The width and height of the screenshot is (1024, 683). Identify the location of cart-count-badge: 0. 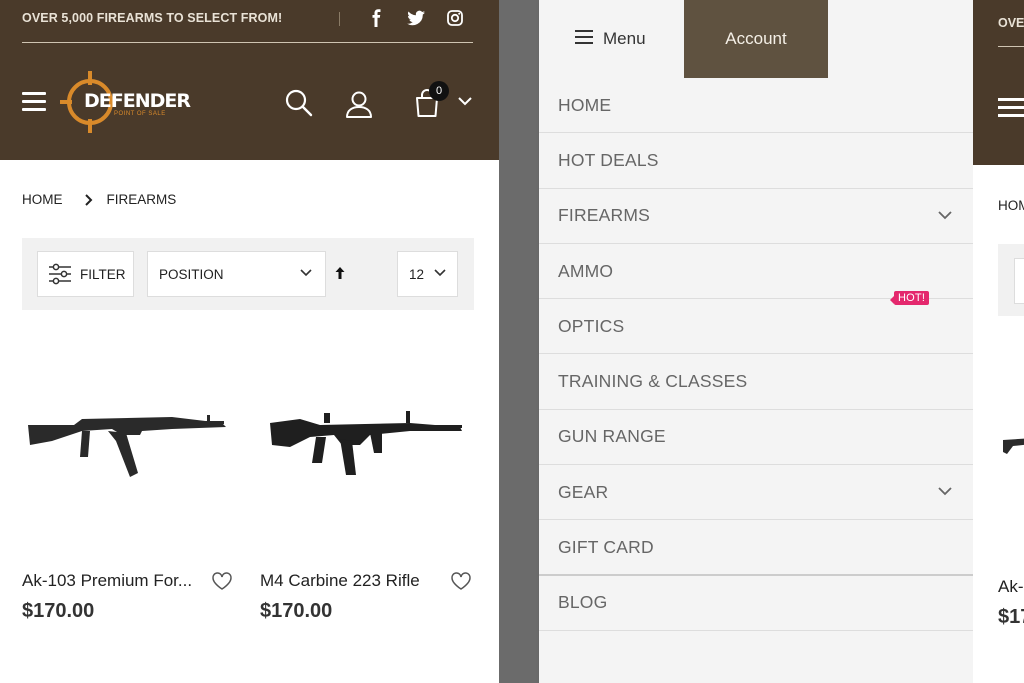
(439, 91).